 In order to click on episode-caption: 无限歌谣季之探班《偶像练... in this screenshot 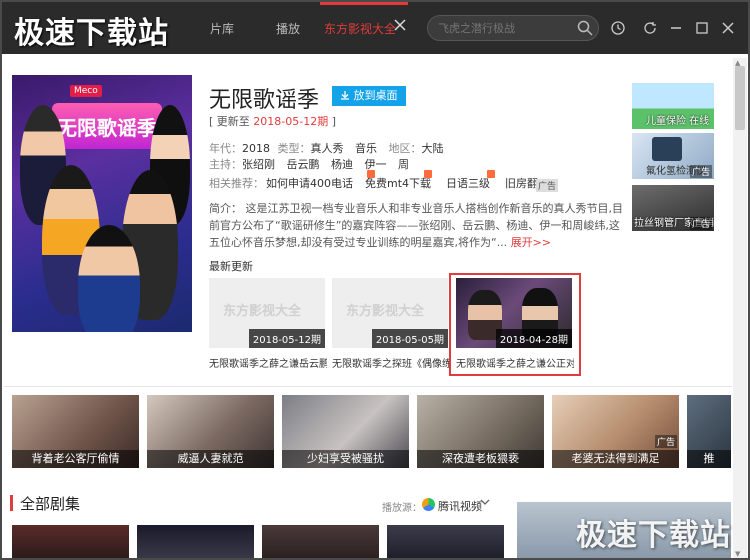, I will do `click(391, 362)`.